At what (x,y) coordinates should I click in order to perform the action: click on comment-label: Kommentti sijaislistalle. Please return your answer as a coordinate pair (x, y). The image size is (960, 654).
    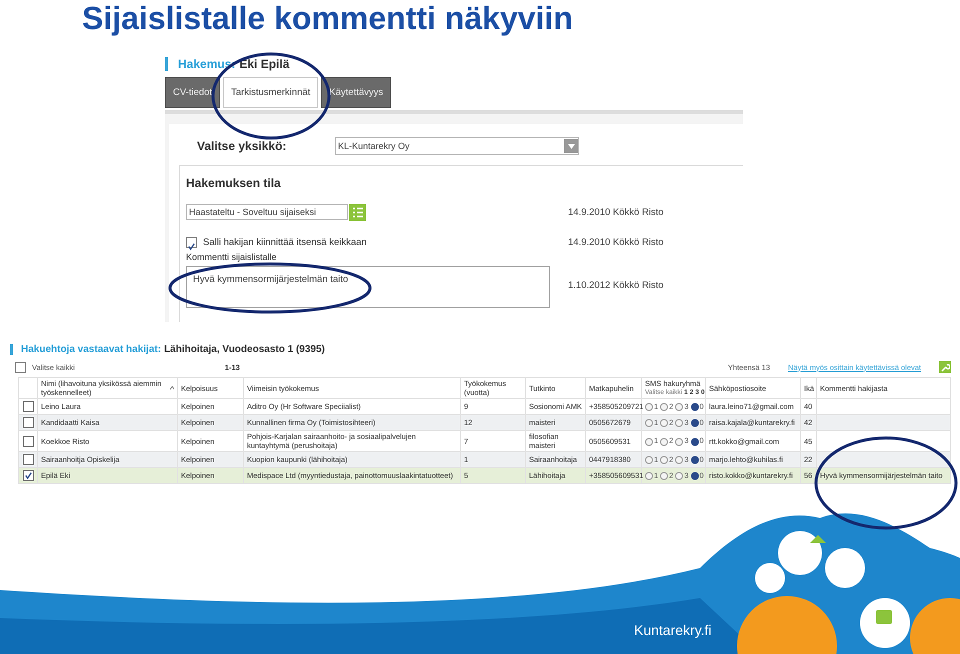
    Looking at the image, I should click on (232, 257).